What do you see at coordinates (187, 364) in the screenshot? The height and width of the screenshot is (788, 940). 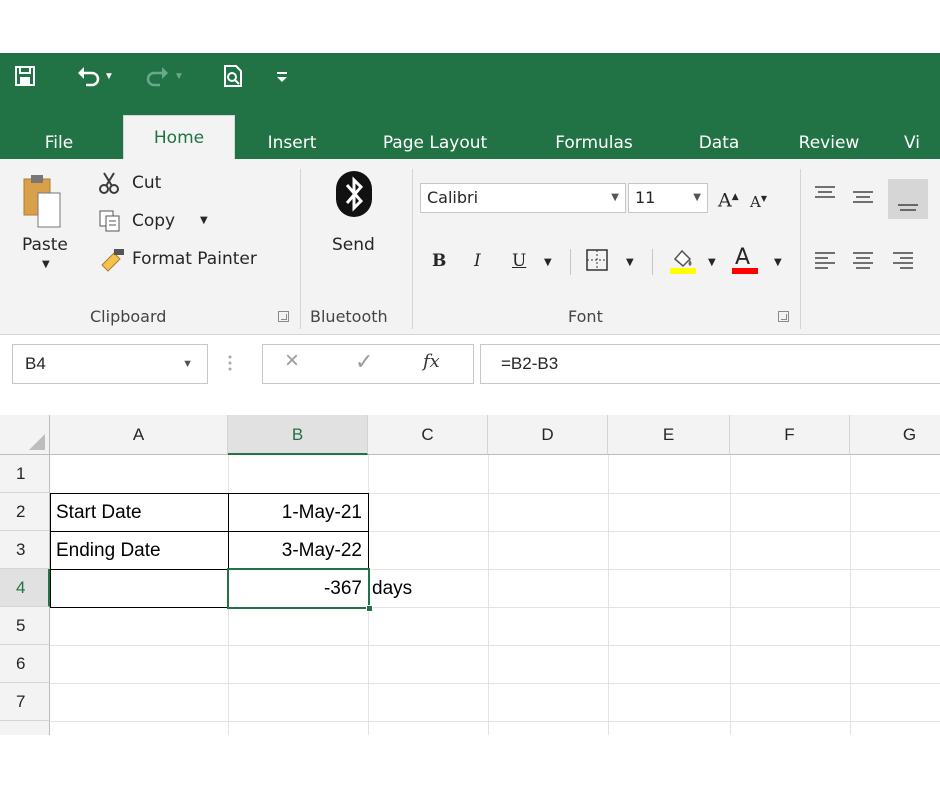 I see `name-box-dropdown-icon: ▼` at bounding box center [187, 364].